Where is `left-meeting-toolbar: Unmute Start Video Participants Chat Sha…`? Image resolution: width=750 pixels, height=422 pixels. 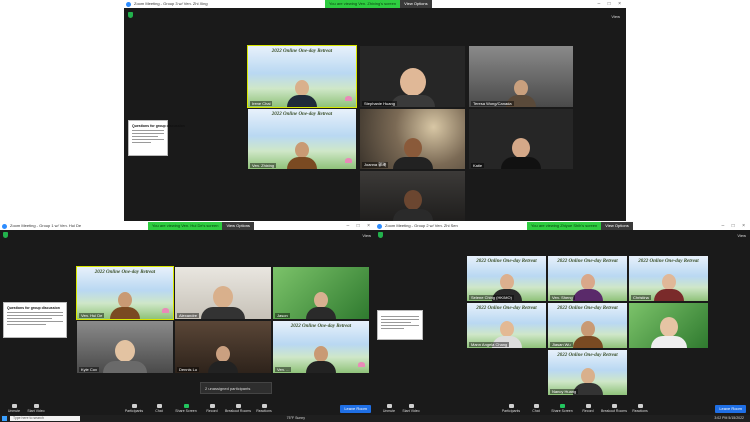 left-meeting-toolbar: Unmute Start Video Participants Chat Sha… is located at coordinates (187, 409).